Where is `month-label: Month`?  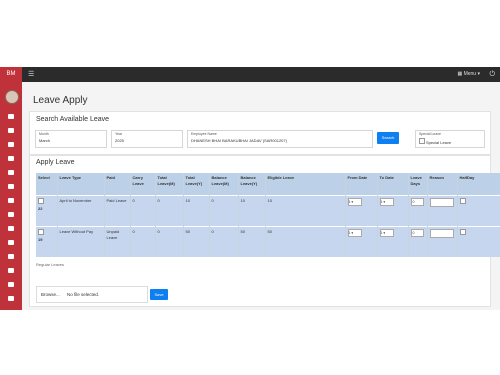
month-label: Month is located at coordinates (44, 134).